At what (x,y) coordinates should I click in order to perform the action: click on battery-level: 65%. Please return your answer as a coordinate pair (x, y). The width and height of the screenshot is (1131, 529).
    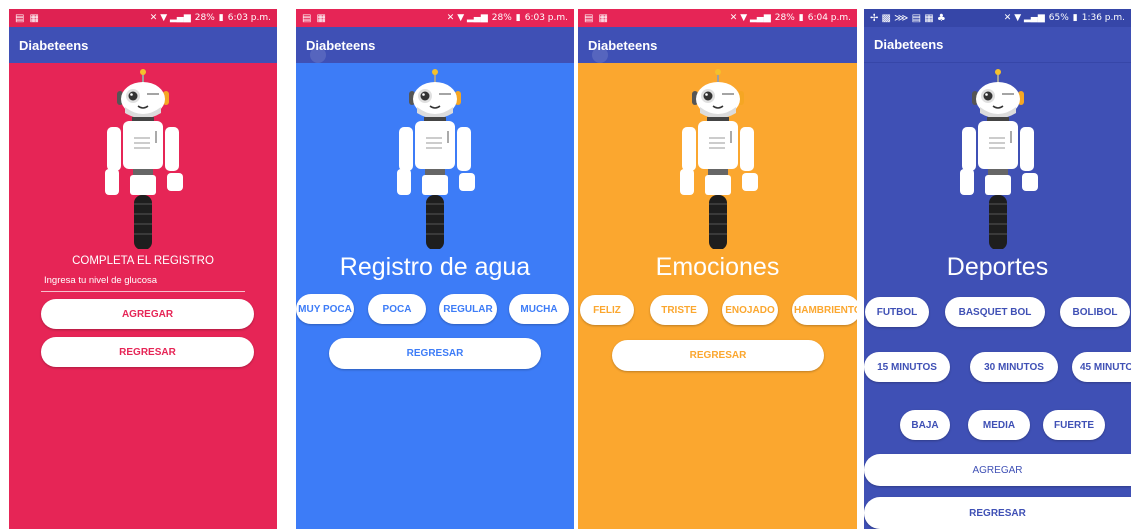
    Looking at the image, I should click on (1058, 18).